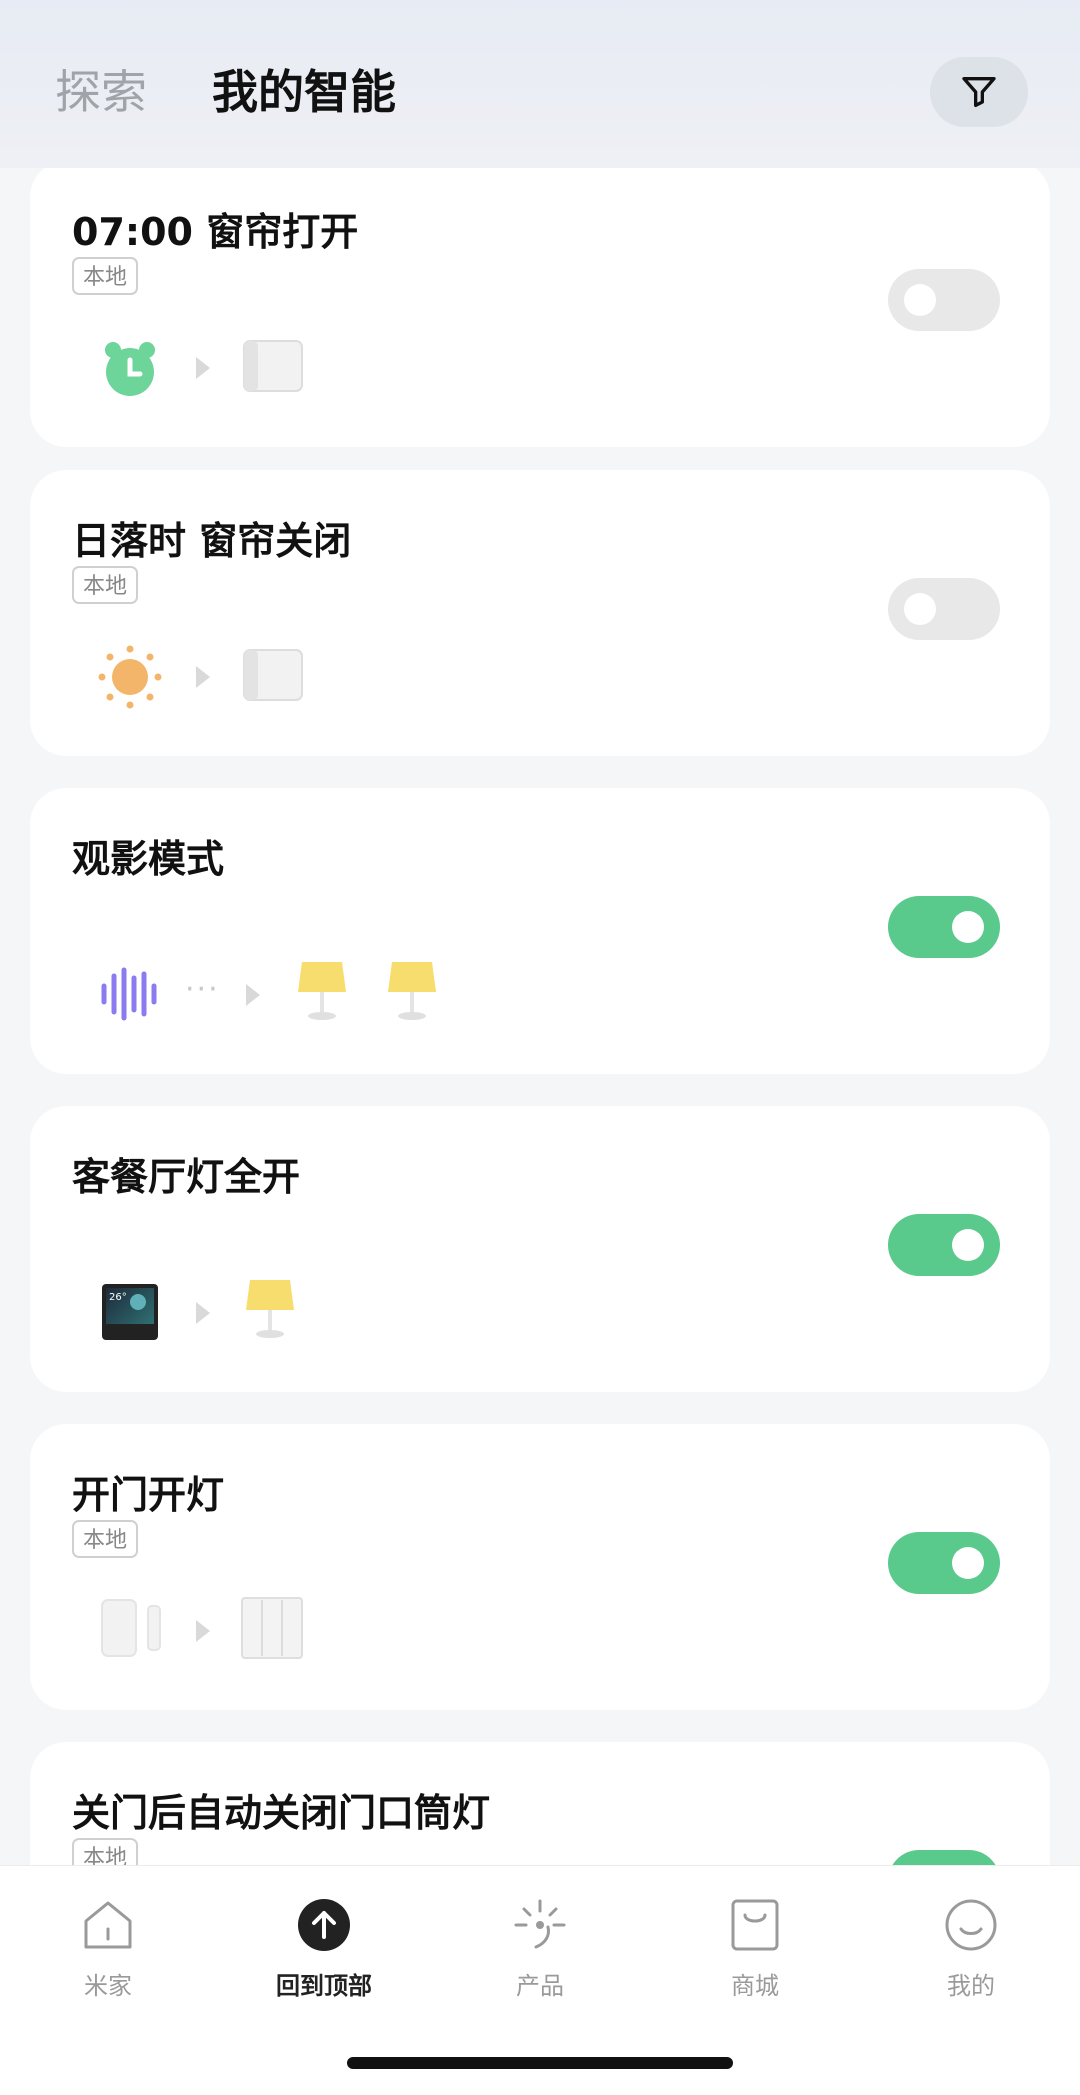  Describe the element at coordinates (108, 1986) in the screenshot. I see `nav-label: 米家` at that location.